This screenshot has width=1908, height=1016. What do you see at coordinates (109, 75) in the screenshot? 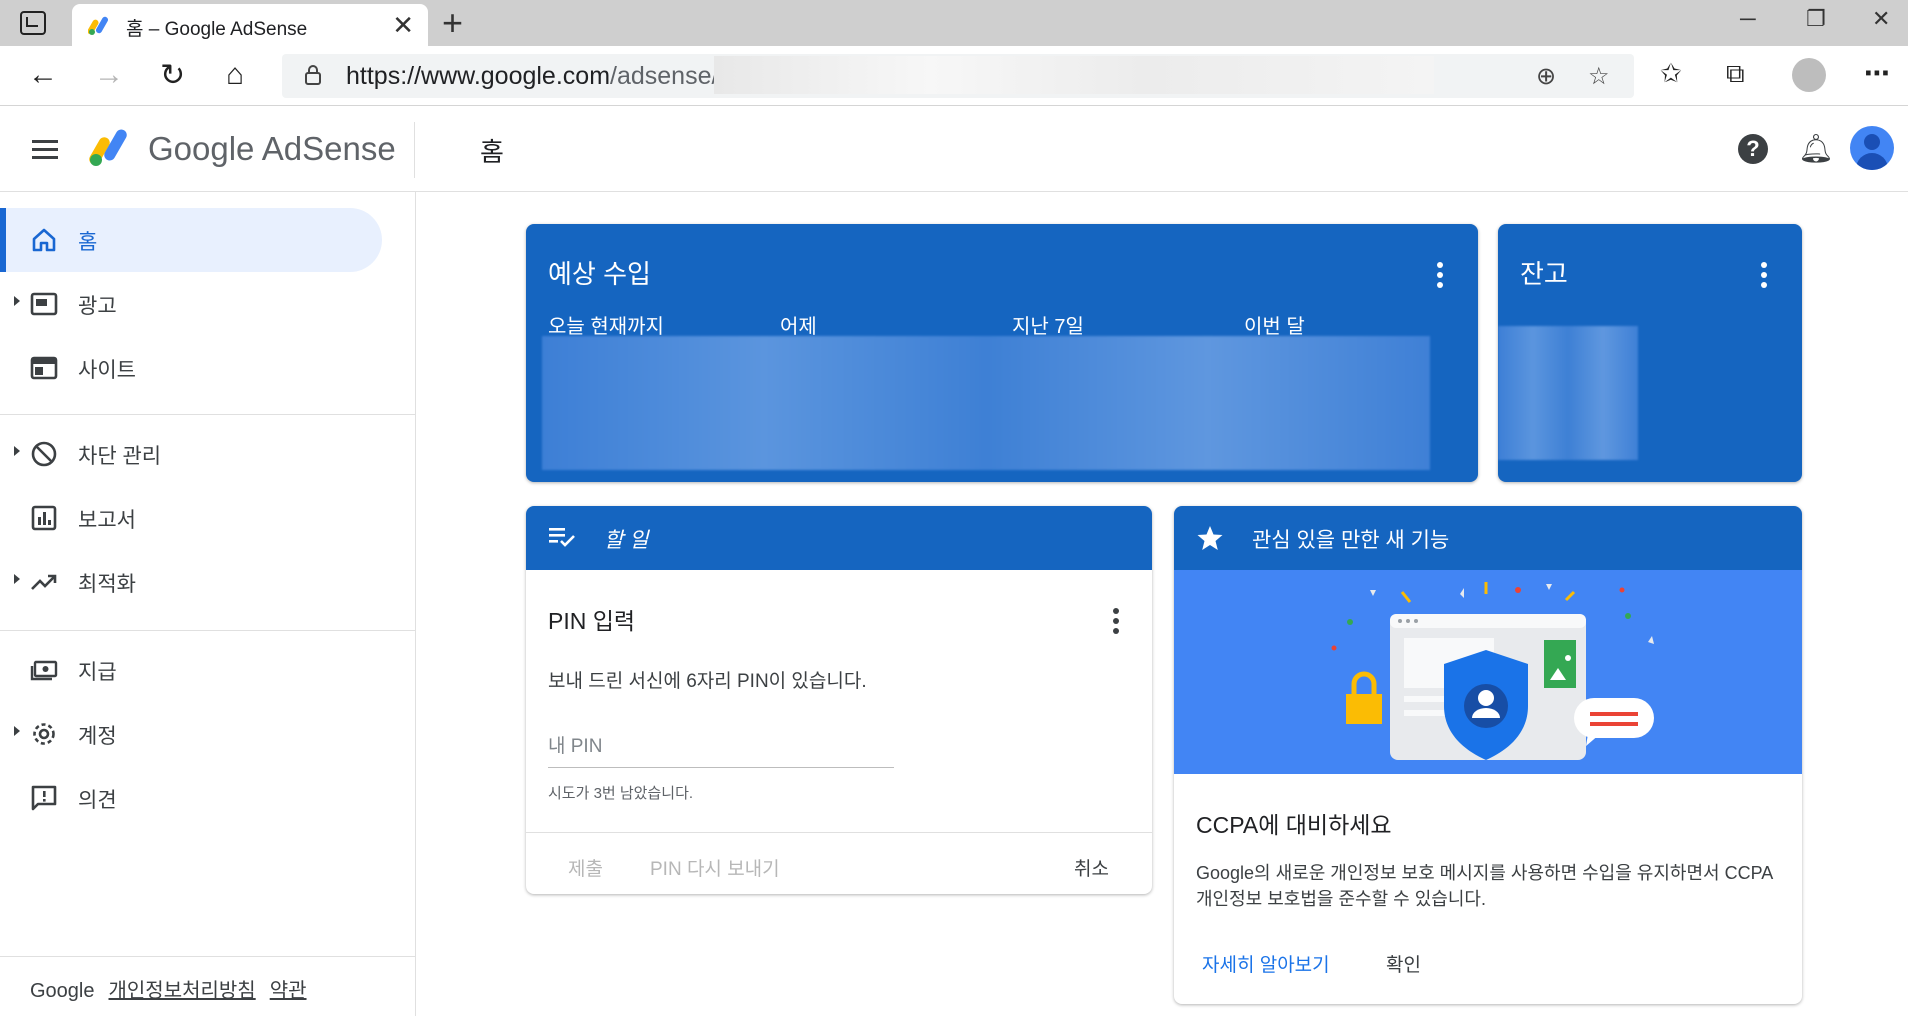
I see `forward-button: →` at bounding box center [109, 75].